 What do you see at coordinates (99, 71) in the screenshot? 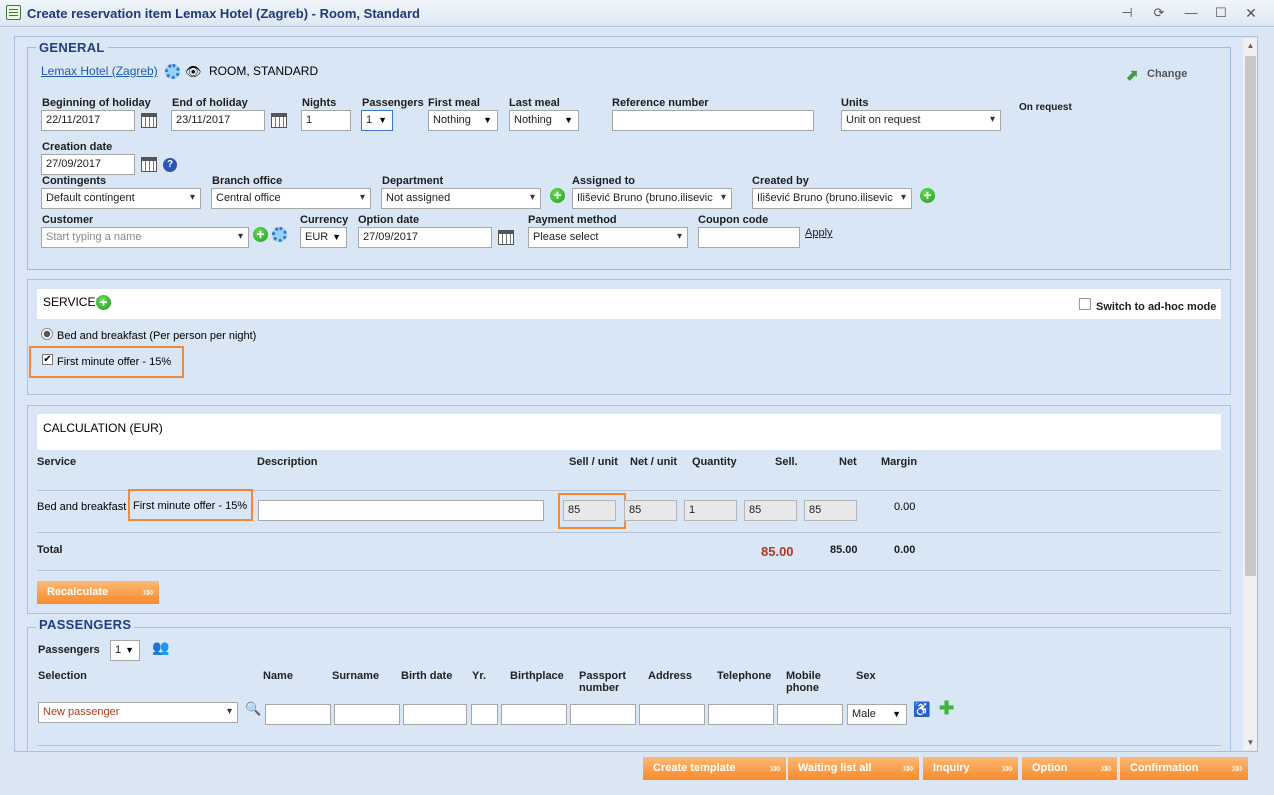
I see `hotel-link: Lemax Hotel (Zagreb)` at bounding box center [99, 71].